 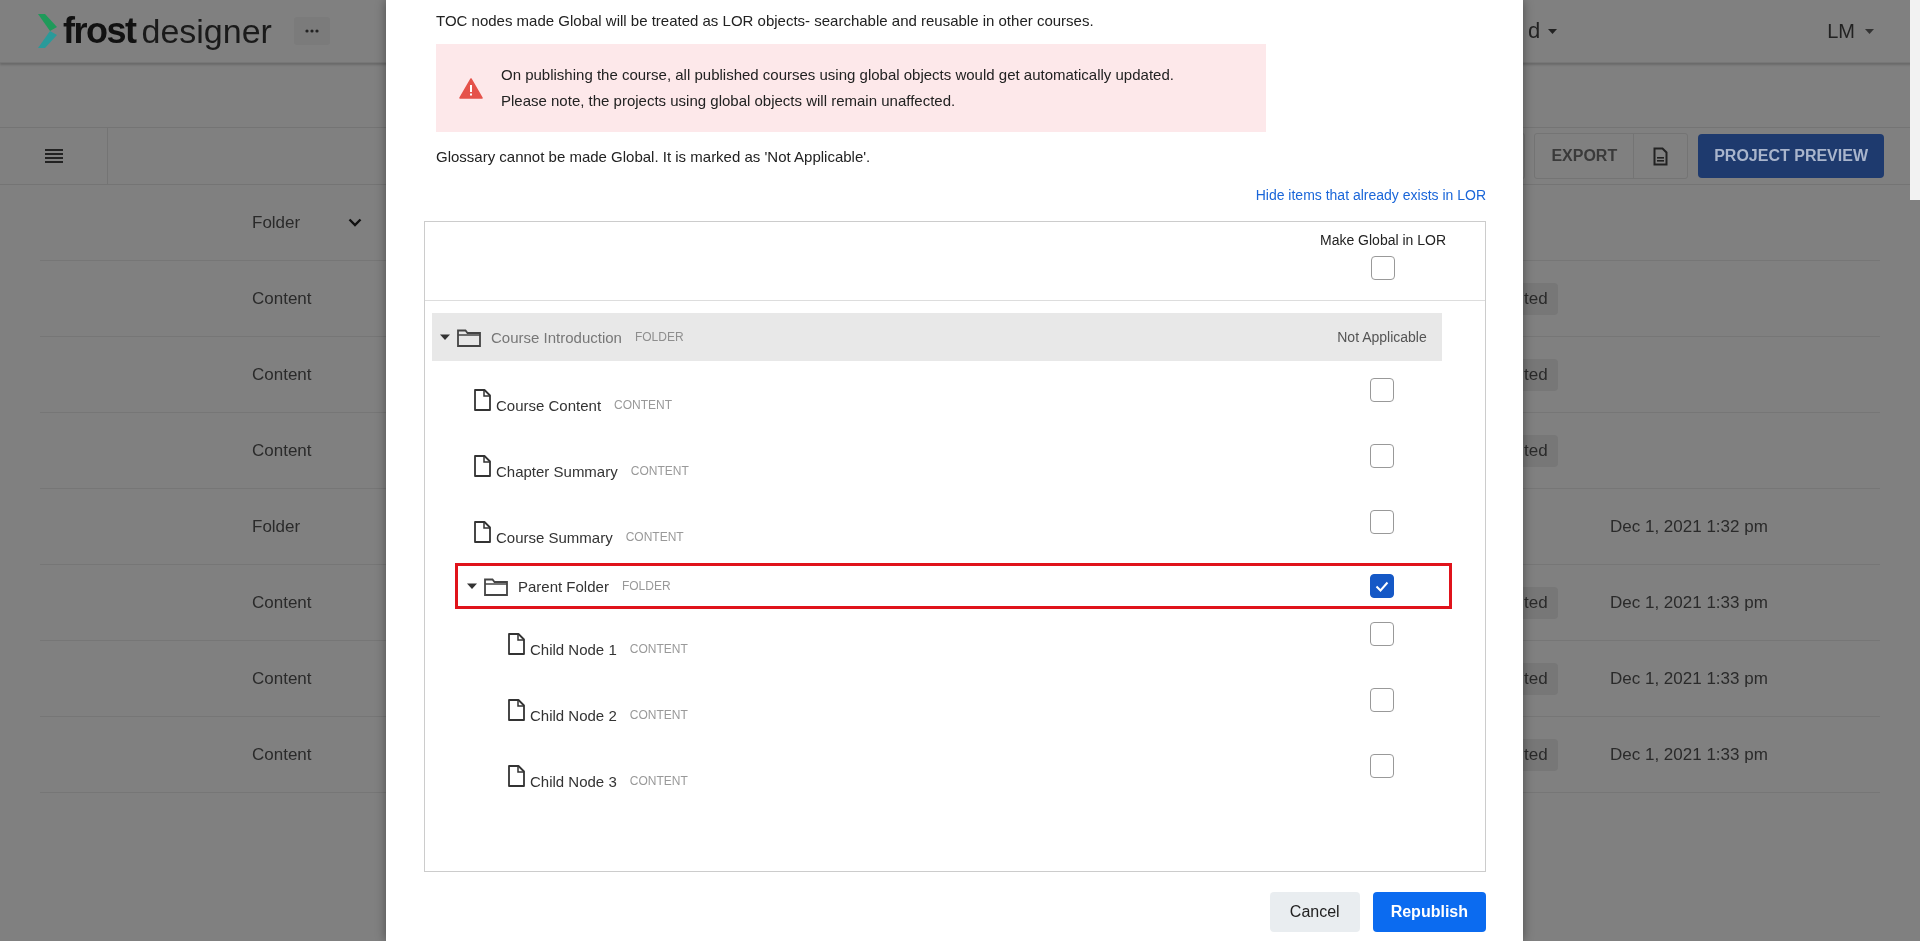 I want to click on column-header: Make Global in LOR, so click(x=1383, y=240).